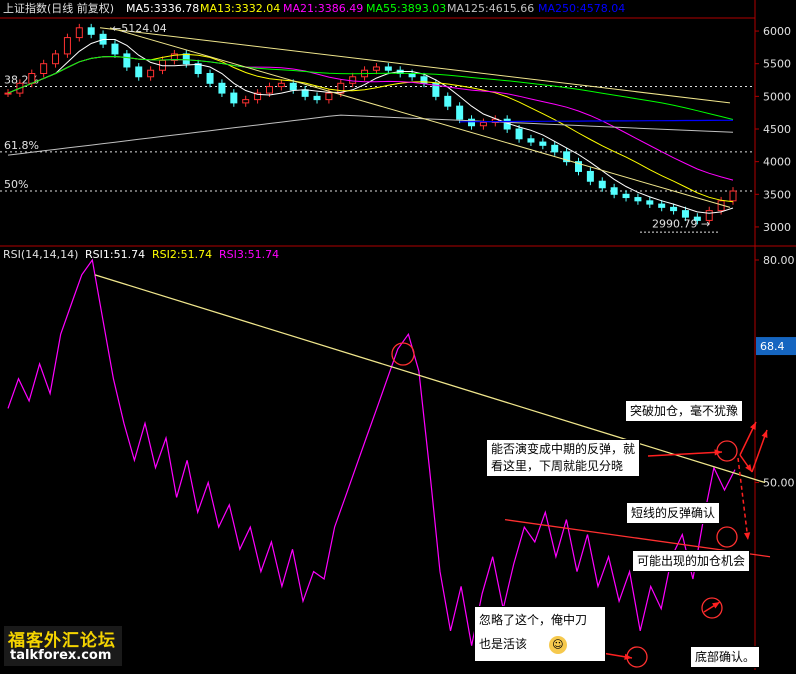 This screenshot has height=674, width=796. Describe the element at coordinates (777, 194) in the screenshot. I see `price-tick-label: 3500` at that location.